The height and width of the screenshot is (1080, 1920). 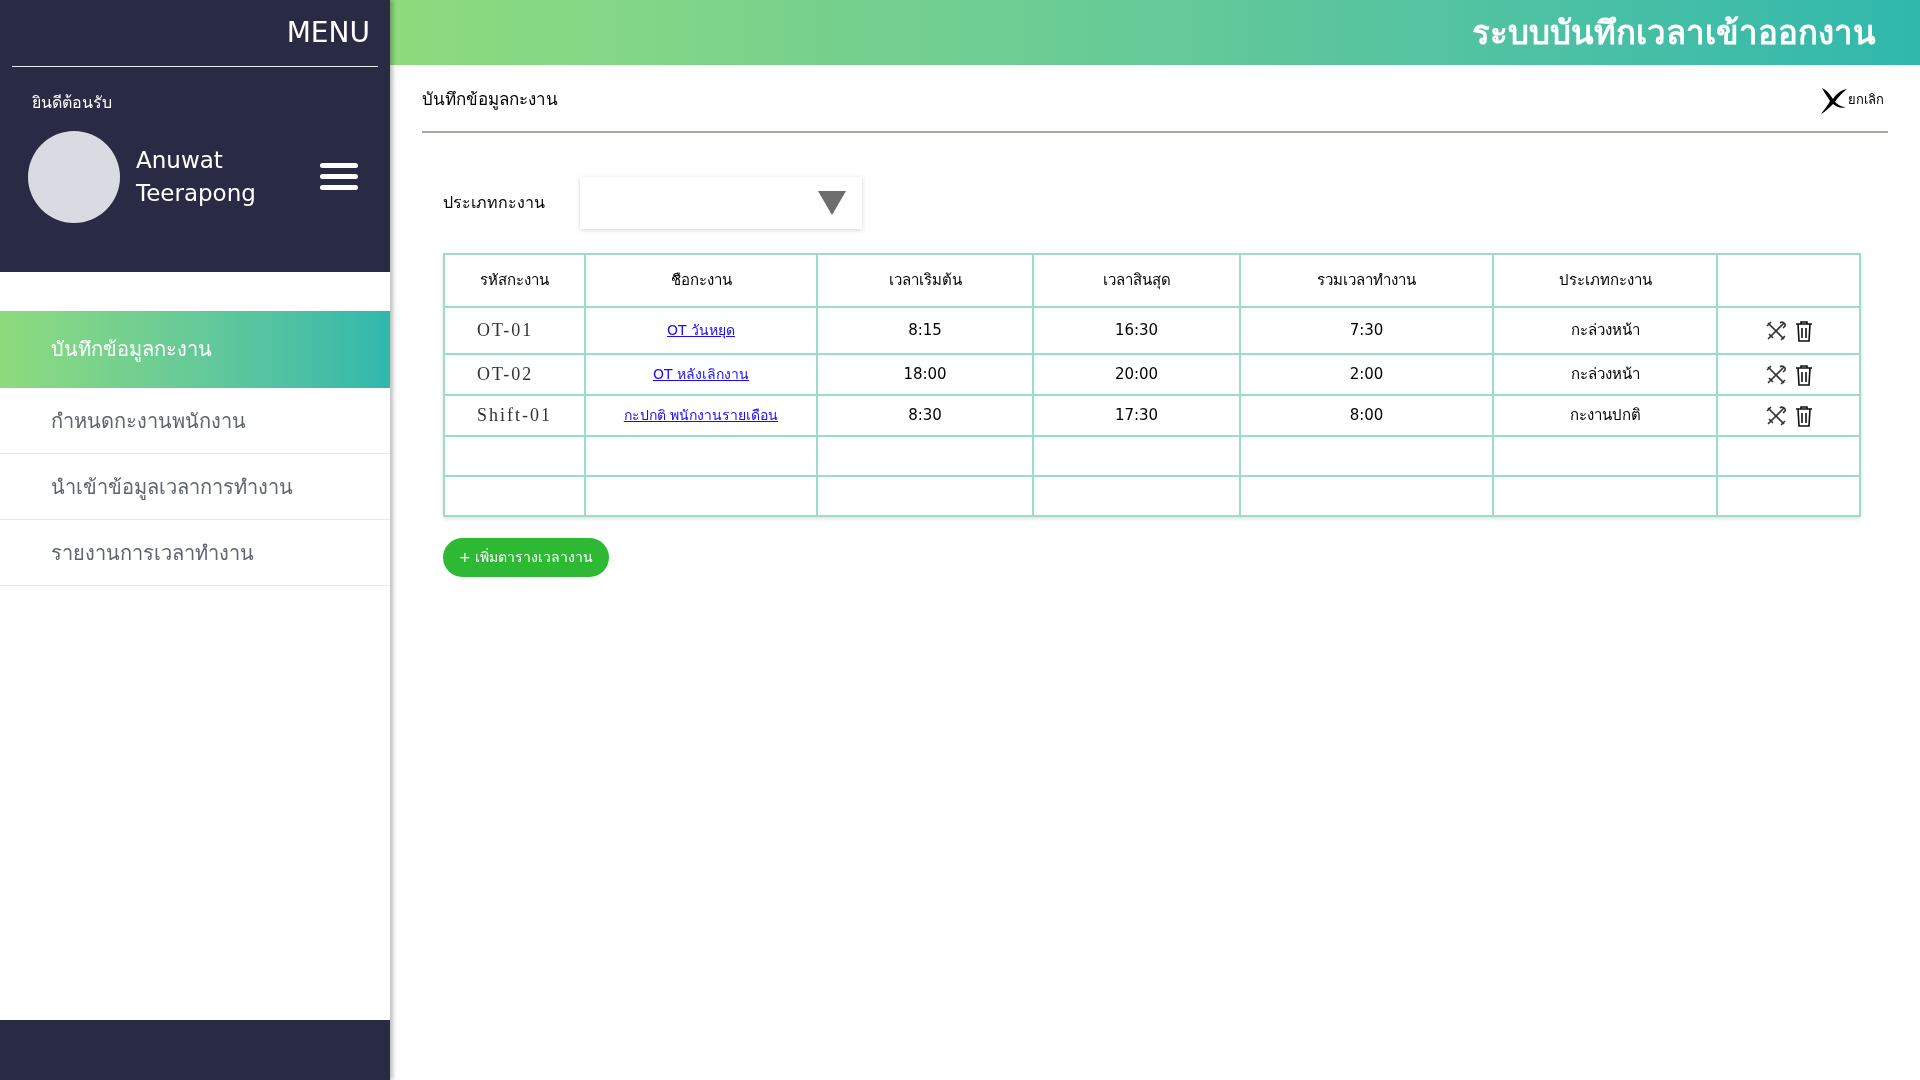 I want to click on total-time-cell: 2:00, so click(x=1366, y=374).